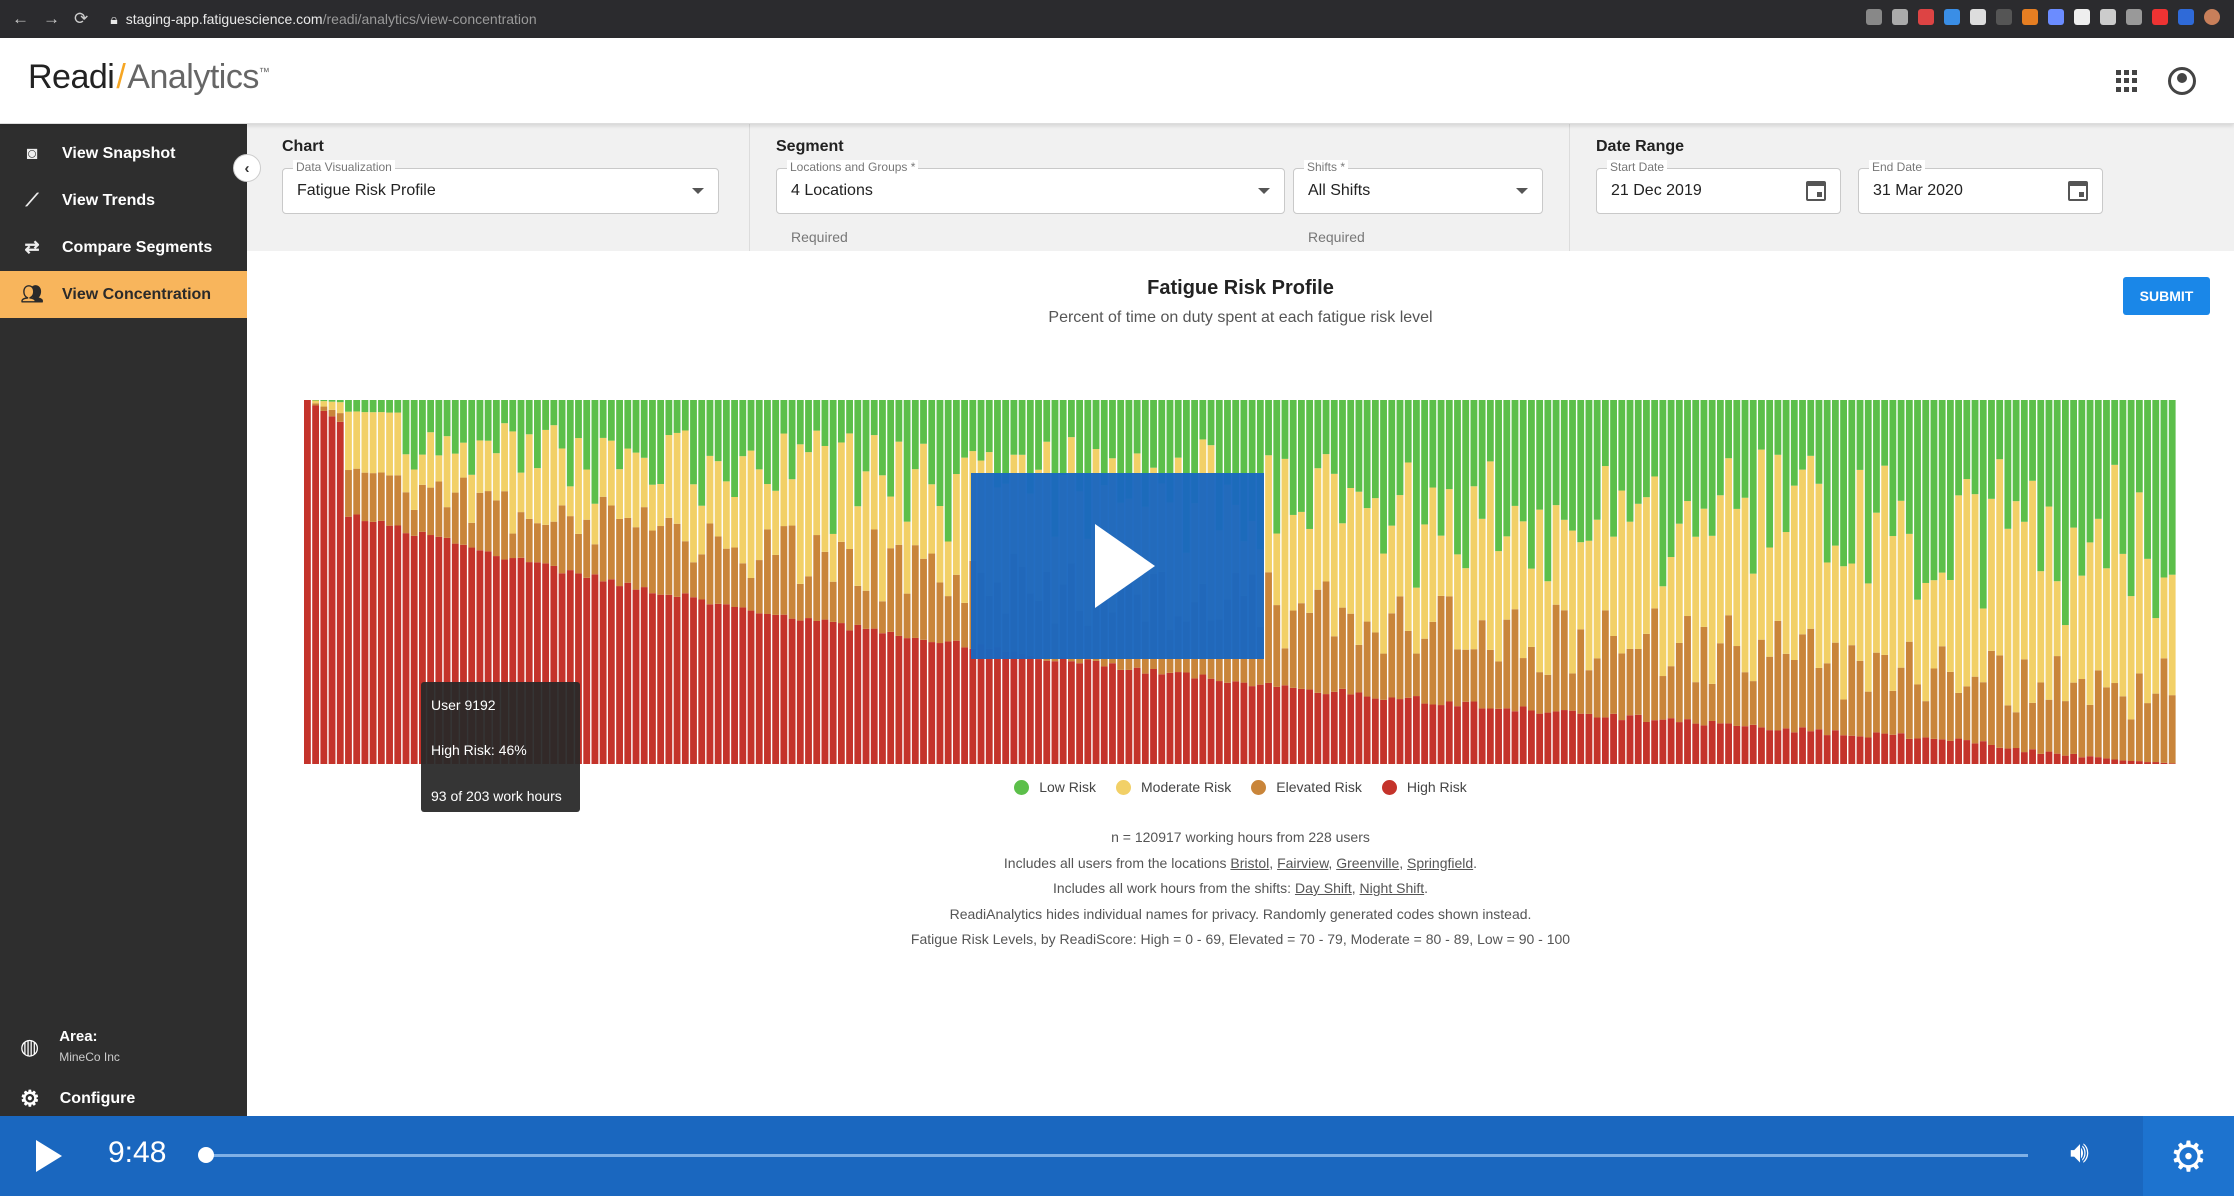  Describe the element at coordinates (206, 1155) in the screenshot. I see `progress-scrubber` at that location.